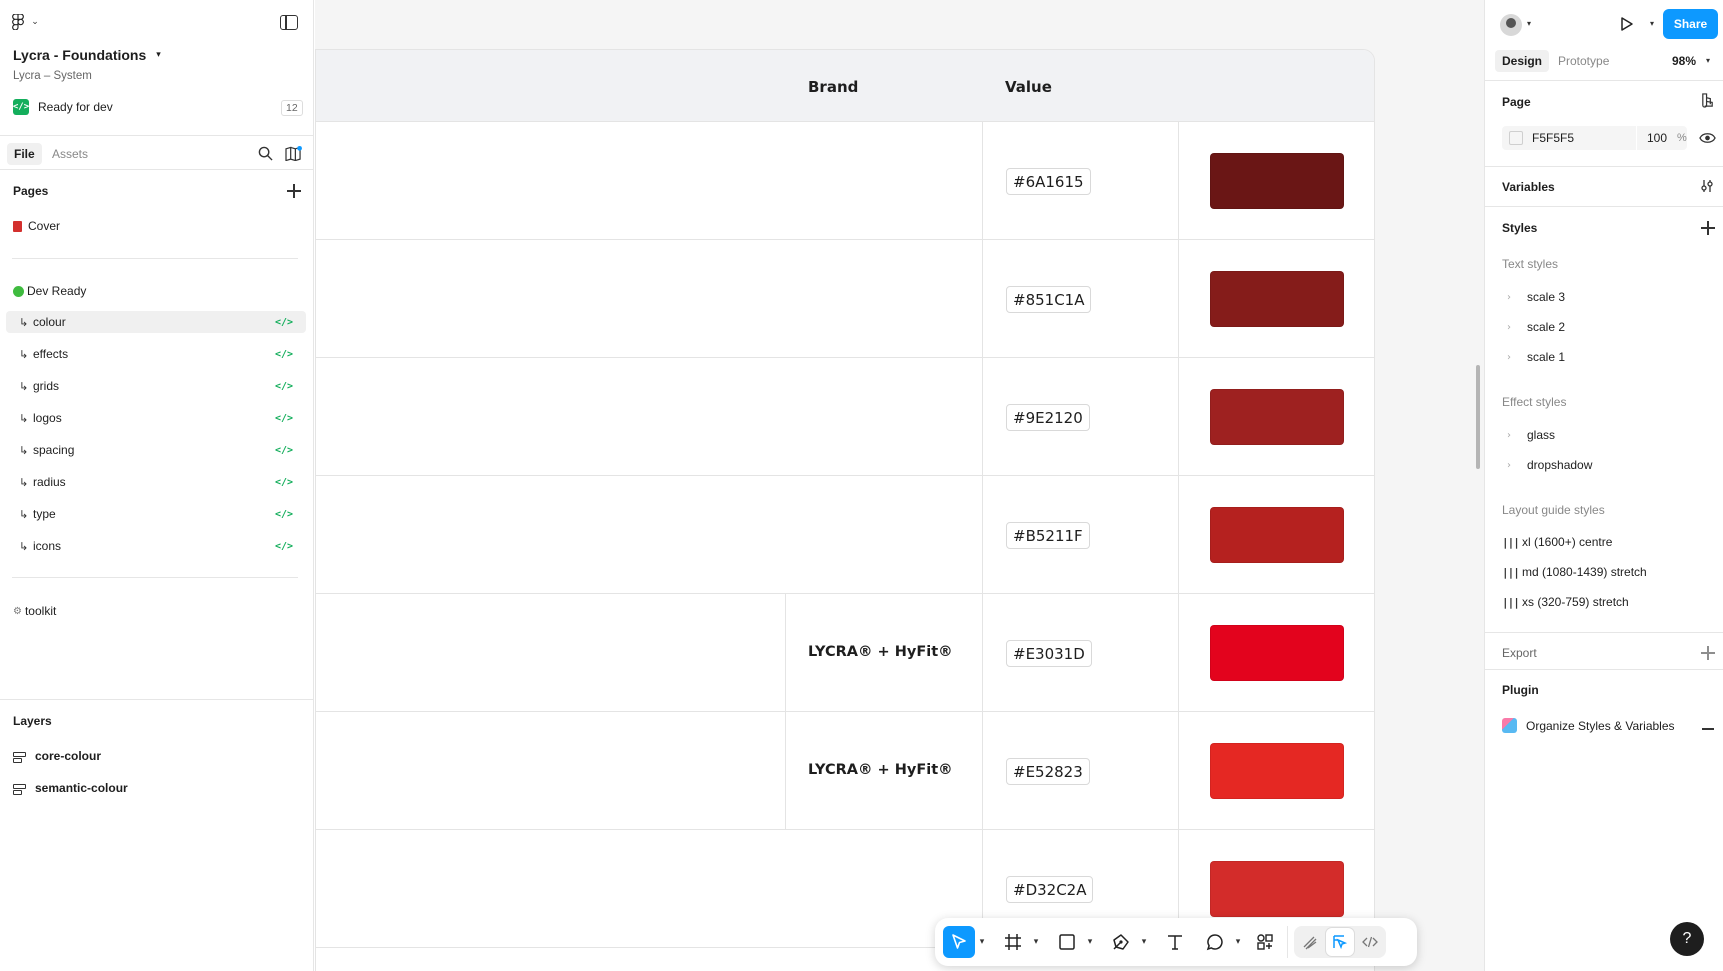  Describe the element at coordinates (24, 482) in the screenshot. I see `return-arrow-icon: ↳` at that location.